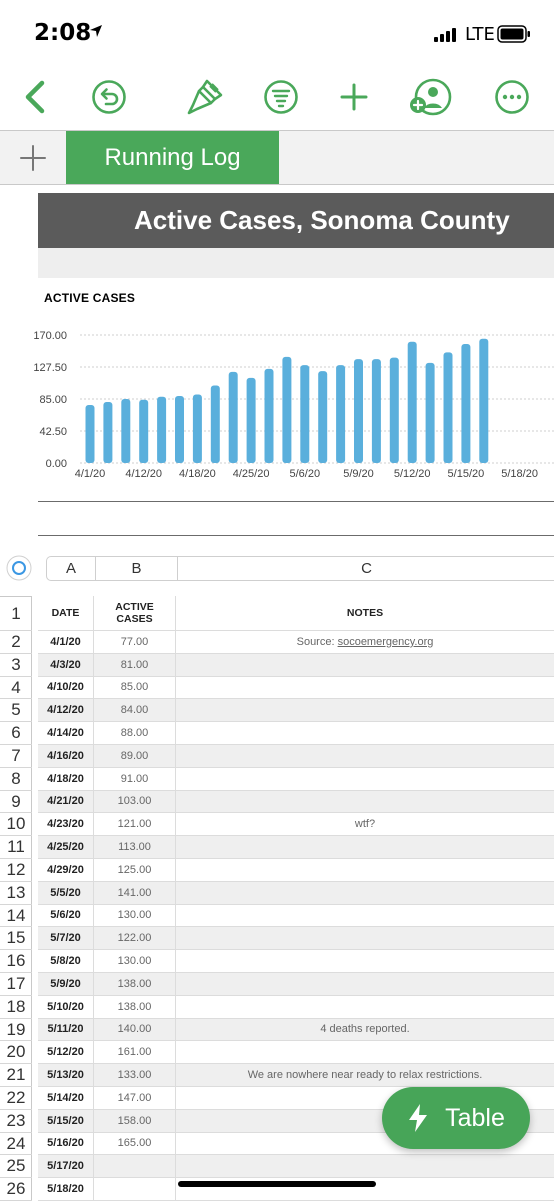 Image resolution: width=554 pixels, height=1201 pixels. What do you see at coordinates (66, 938) in the screenshot?
I see `date-cell: 5/7/20` at bounding box center [66, 938].